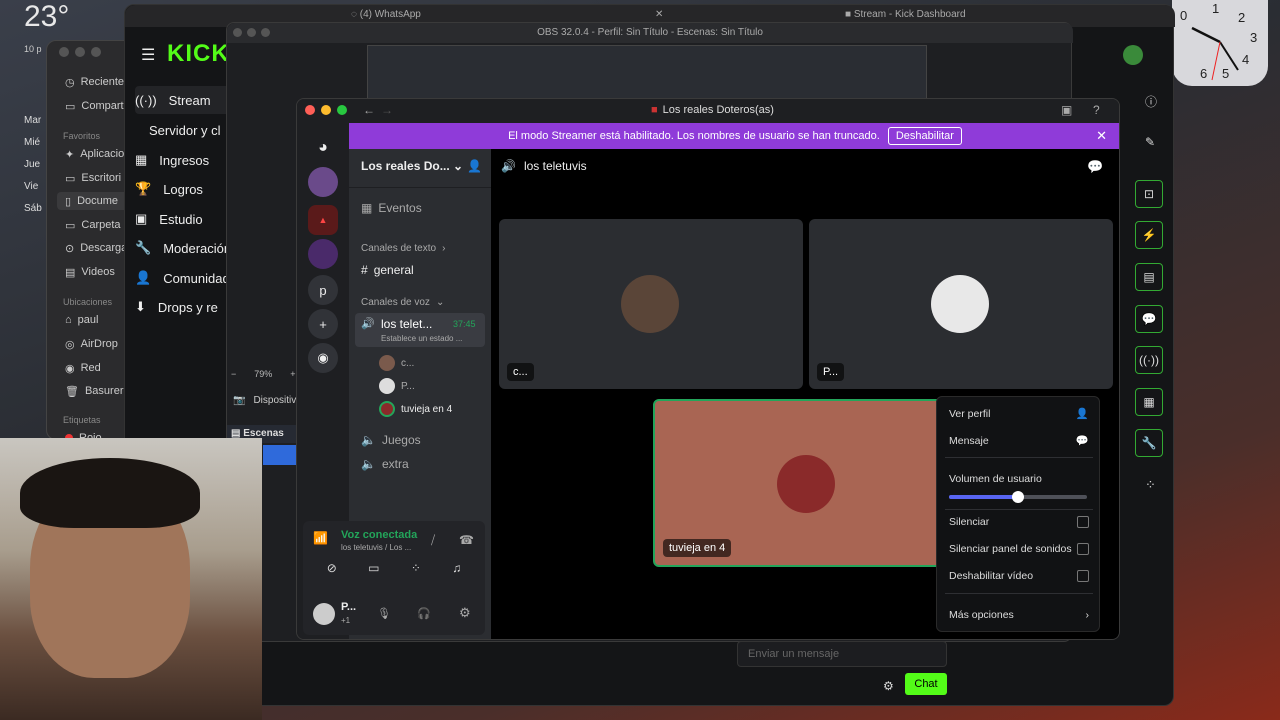  What do you see at coordinates (96, 248) in the screenshot?
I see `finder-item-descargas: ⊙ Descarga` at bounding box center [96, 248].